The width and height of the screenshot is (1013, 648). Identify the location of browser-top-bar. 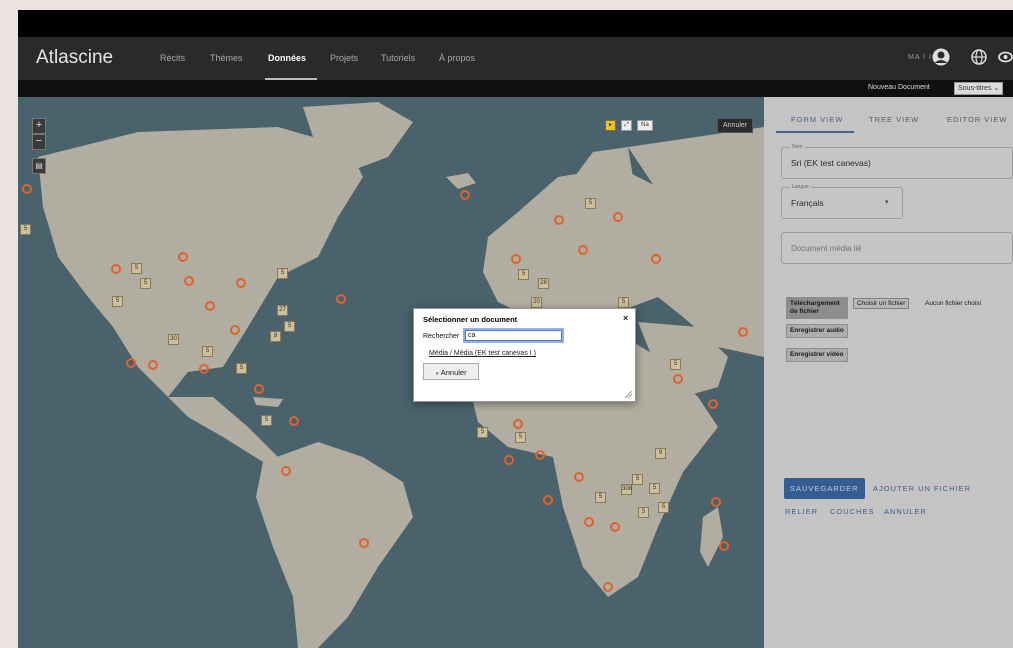
(515, 23).